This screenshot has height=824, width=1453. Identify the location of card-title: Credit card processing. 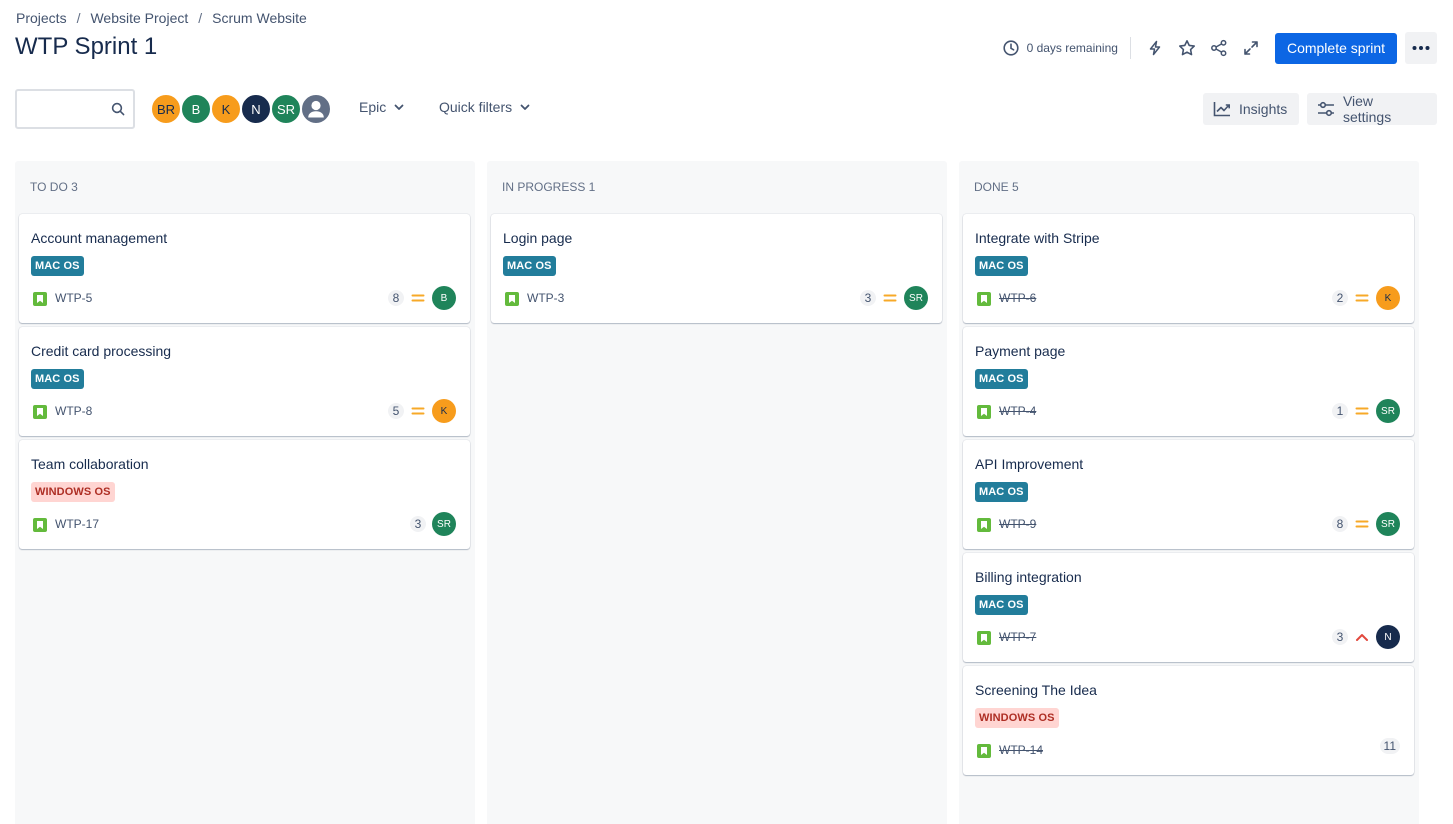
(101, 351).